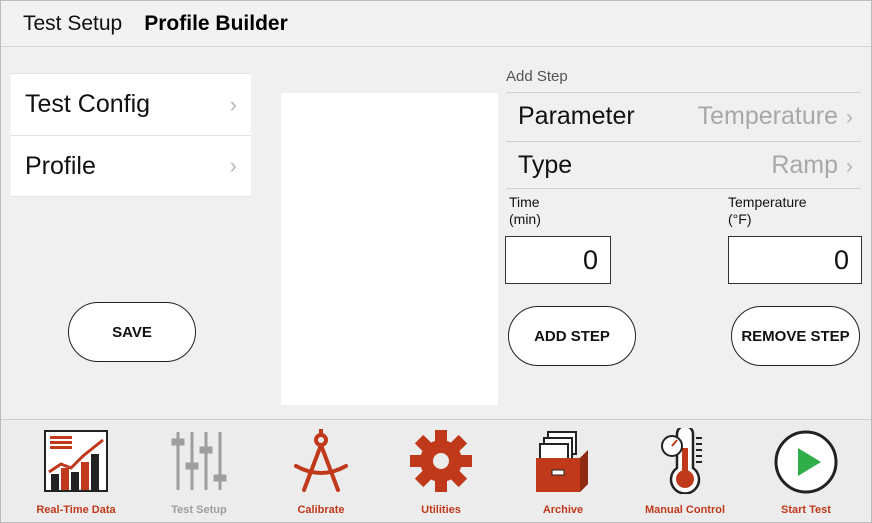 The width and height of the screenshot is (872, 523). Describe the element at coordinates (558, 260) in the screenshot. I see `time-input: 0` at that location.